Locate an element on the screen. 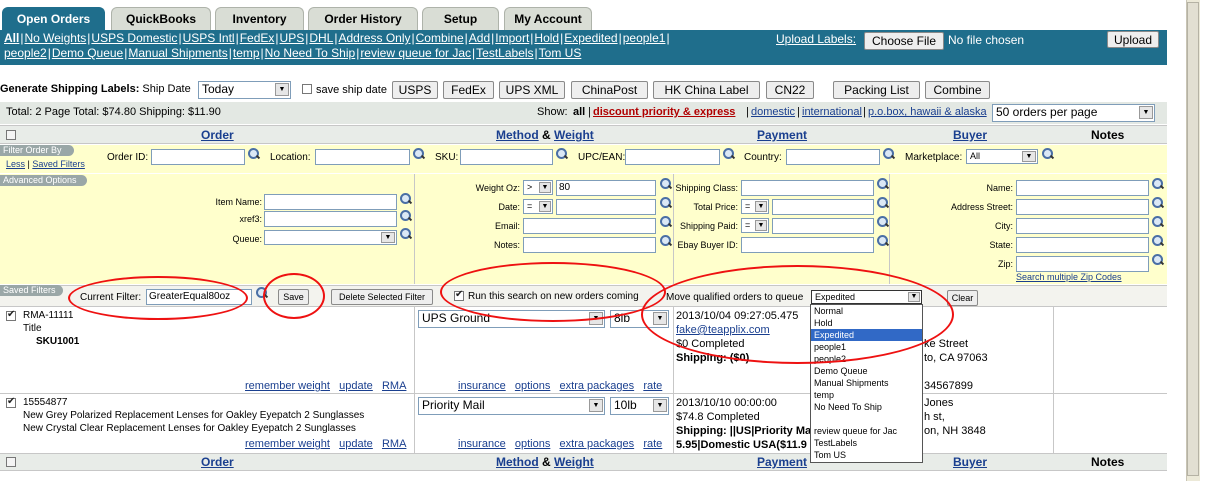 Image resolution: width=1221 pixels, height=481 pixels. queue-link-all: All is located at coordinates (11, 38).